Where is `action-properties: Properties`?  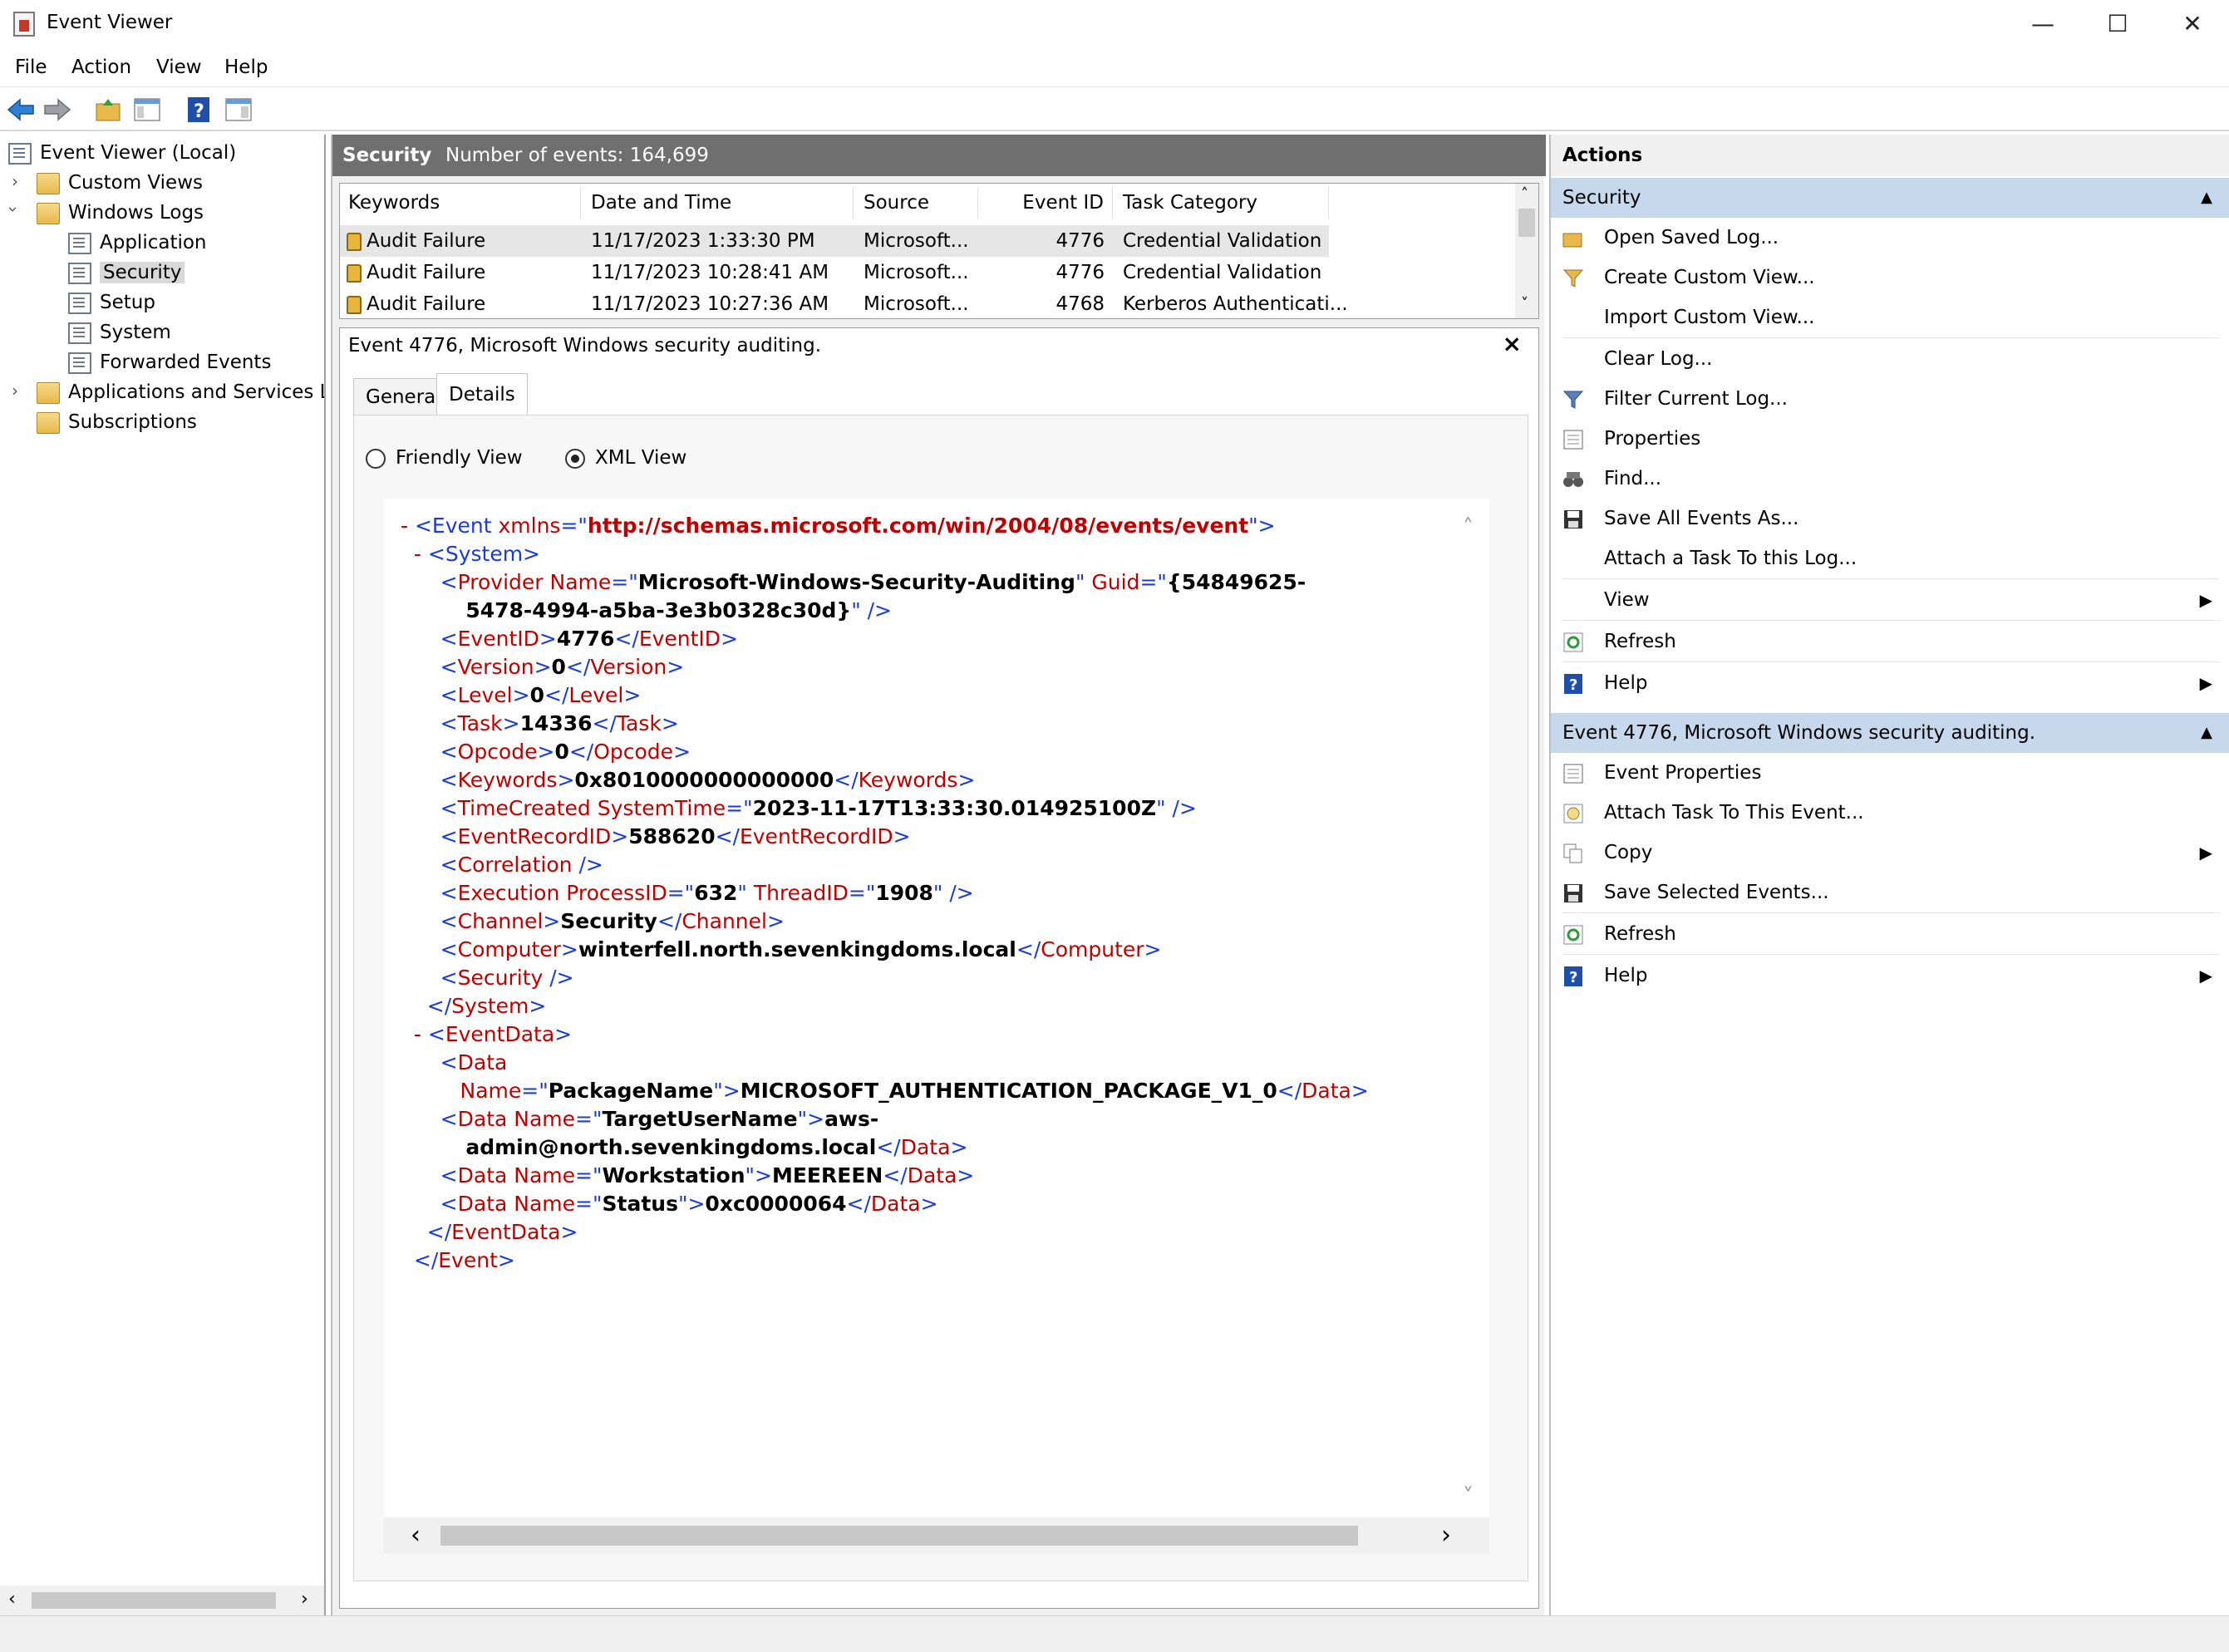 action-properties: Properties is located at coordinates (1890, 439).